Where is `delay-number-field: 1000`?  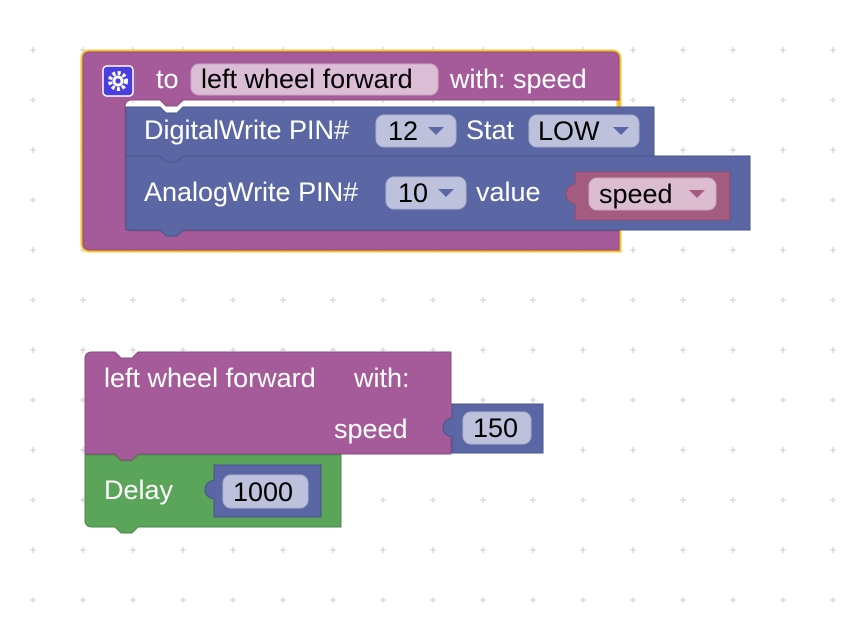 delay-number-field: 1000 is located at coordinates (265, 491).